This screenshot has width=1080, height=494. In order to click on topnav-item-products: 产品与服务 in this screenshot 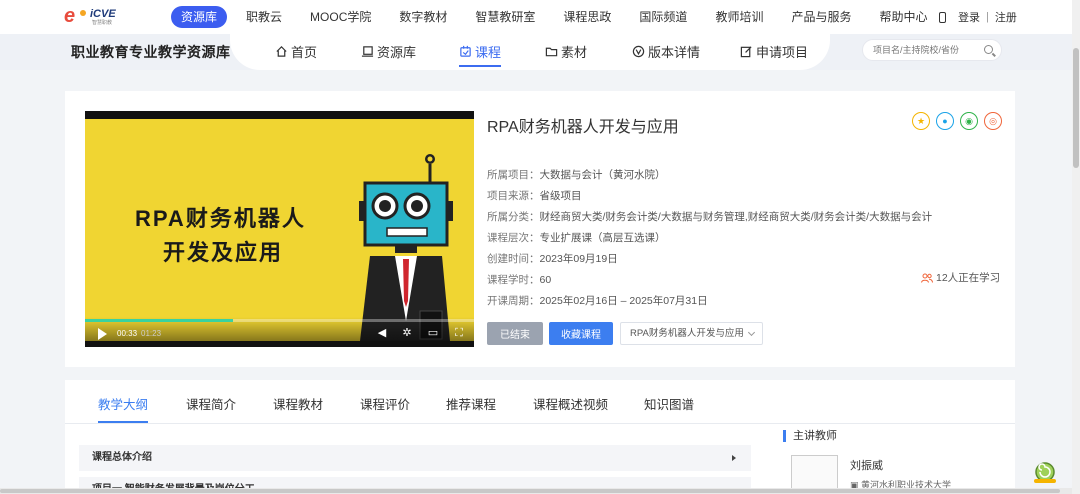, I will do `click(821, 17)`.